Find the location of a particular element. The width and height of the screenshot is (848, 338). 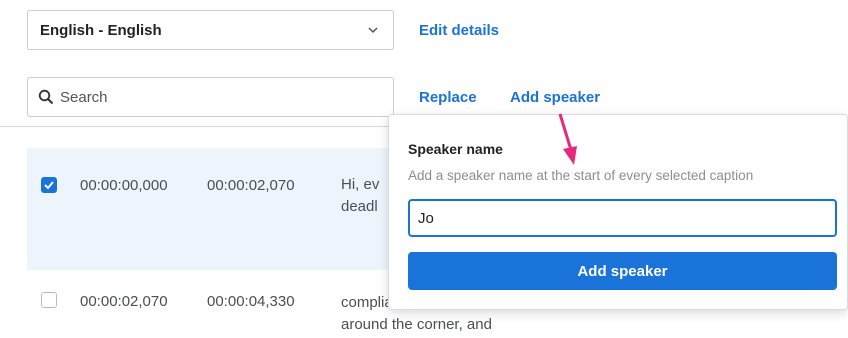

checkmark-icon is located at coordinates (49, 185).